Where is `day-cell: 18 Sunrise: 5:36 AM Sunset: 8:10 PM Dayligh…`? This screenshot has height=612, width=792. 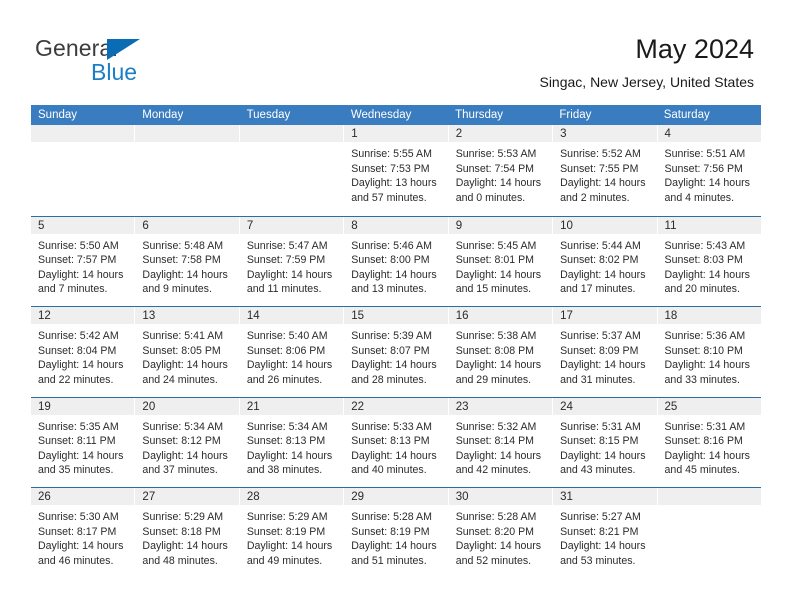
day-cell: 18 Sunrise: 5:36 AM Sunset: 8:10 PM Dayligh… is located at coordinates (709, 352).